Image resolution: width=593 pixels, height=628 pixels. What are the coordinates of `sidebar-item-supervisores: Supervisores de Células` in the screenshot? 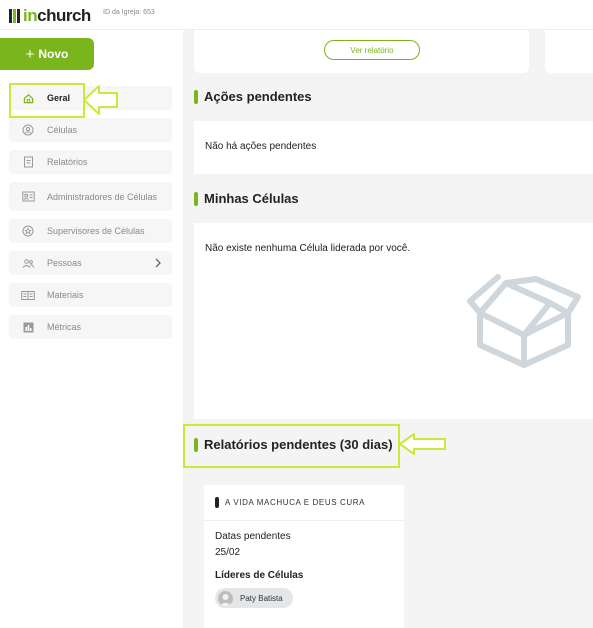 It's located at (90, 231).